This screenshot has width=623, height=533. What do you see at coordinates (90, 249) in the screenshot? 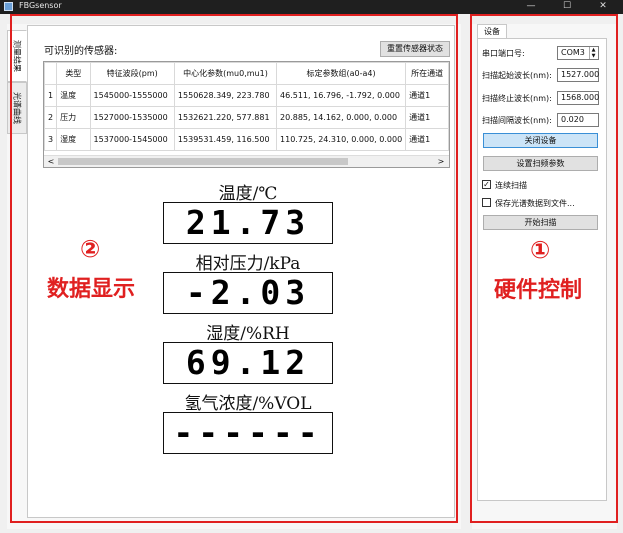
I see `data-display-number: ②` at bounding box center [90, 249].